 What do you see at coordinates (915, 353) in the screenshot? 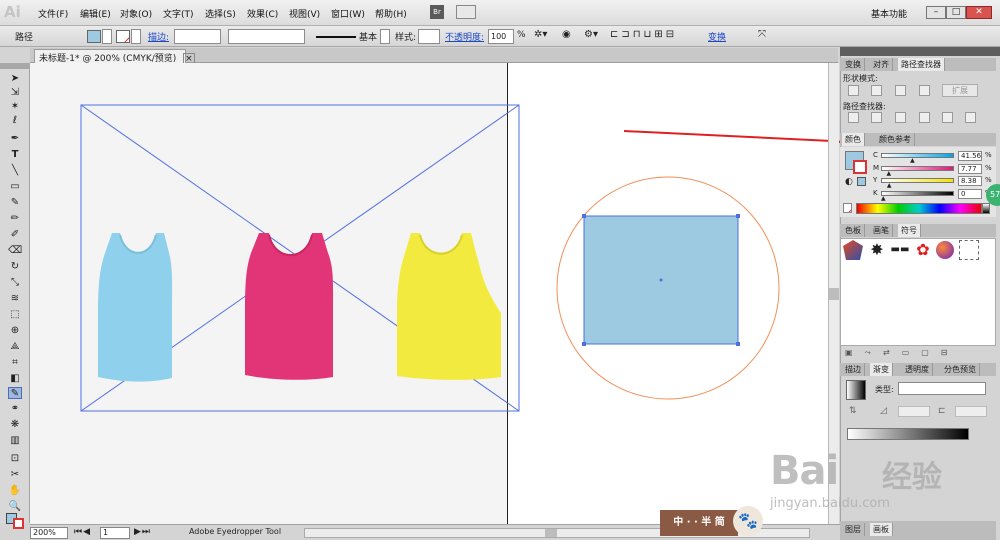
I see `symbols-footer-icons: ▣⤳⇄▭▢⊟` at bounding box center [915, 353].